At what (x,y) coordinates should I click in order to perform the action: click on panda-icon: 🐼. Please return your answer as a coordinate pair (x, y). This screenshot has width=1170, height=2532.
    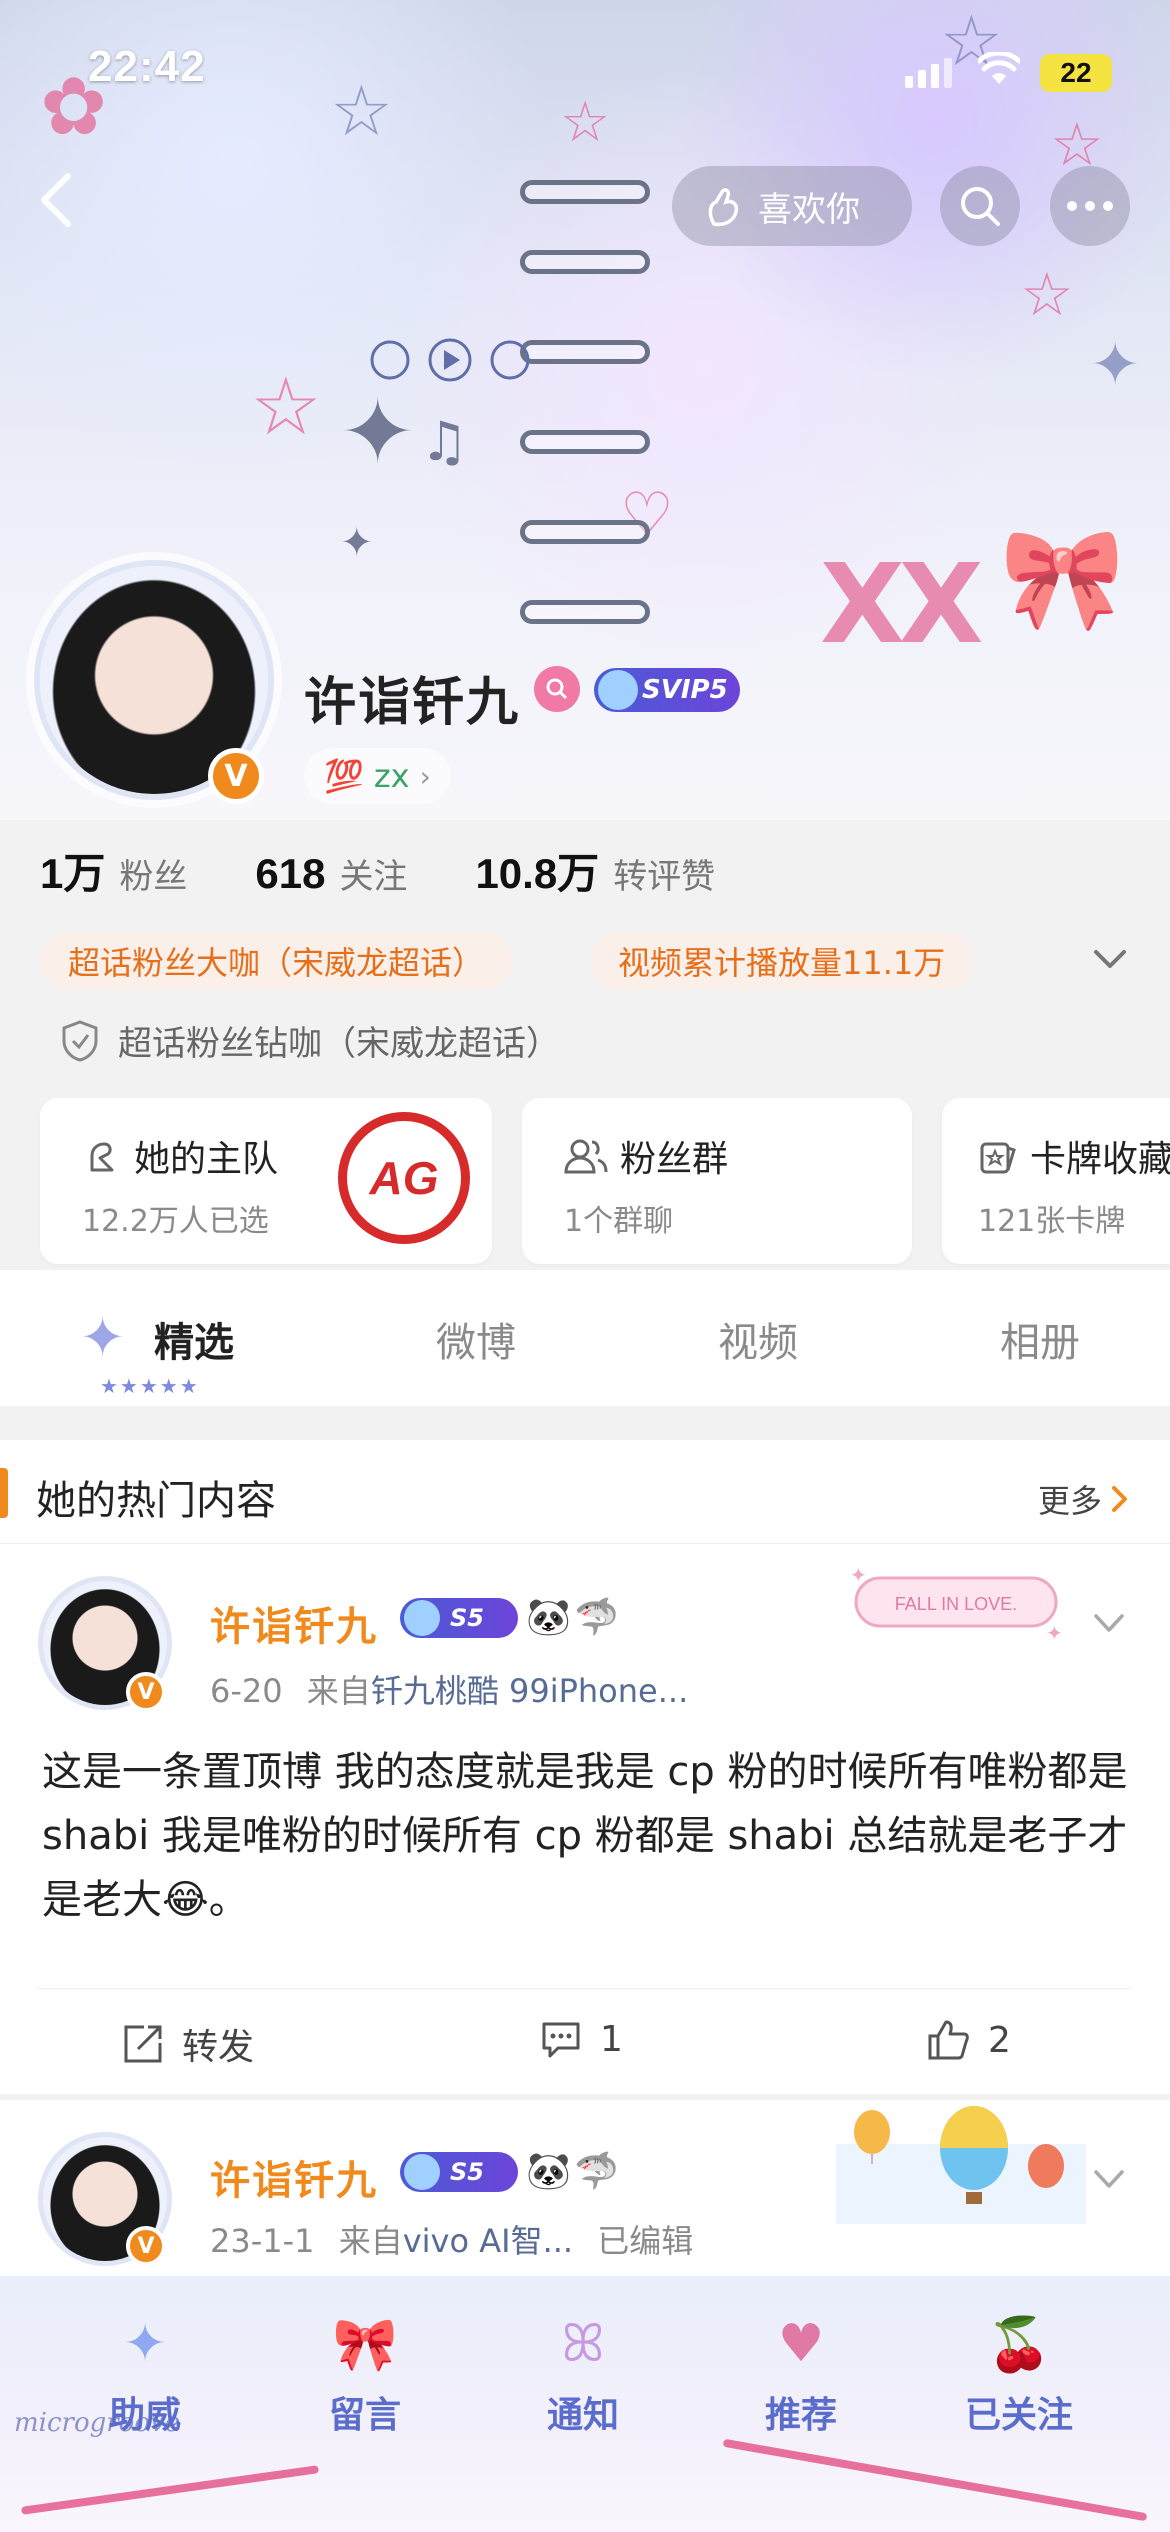
    Looking at the image, I should click on (548, 2171).